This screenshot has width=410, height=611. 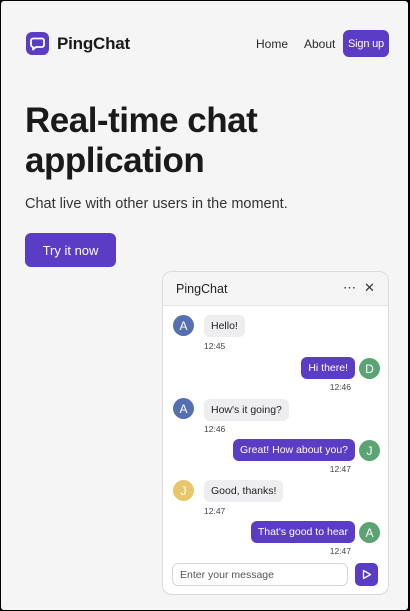 I want to click on nav-link-home: Home, so click(x=272, y=44).